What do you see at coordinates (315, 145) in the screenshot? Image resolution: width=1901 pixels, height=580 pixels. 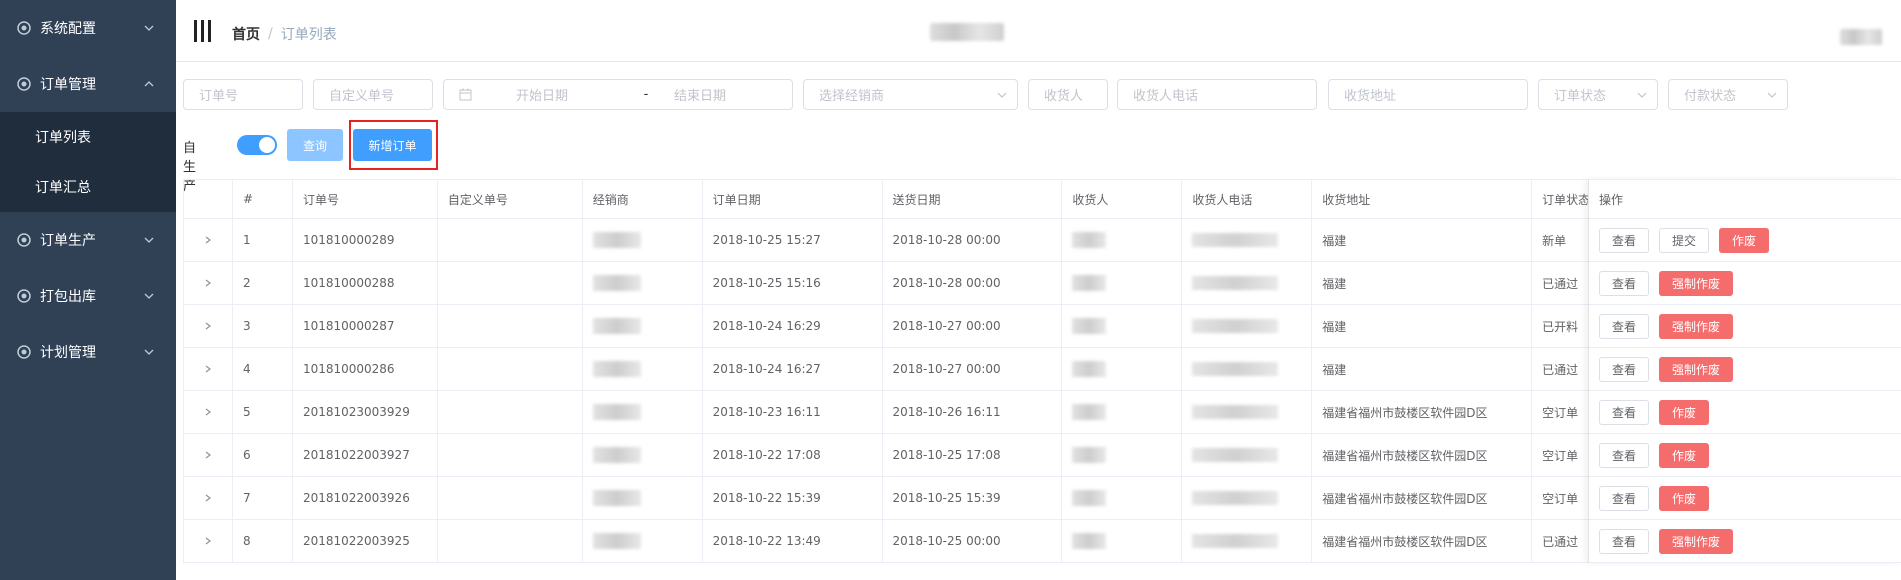 I see `query-button: 查询` at bounding box center [315, 145].